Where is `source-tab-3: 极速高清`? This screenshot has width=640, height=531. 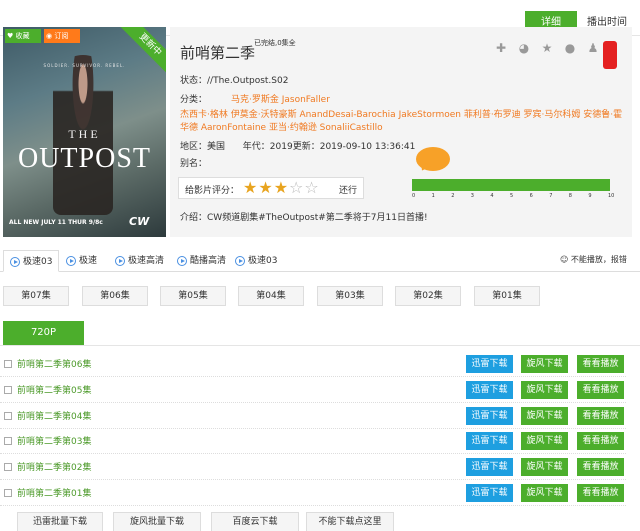
source-tab-3: 极速高清 is located at coordinates (140, 261).